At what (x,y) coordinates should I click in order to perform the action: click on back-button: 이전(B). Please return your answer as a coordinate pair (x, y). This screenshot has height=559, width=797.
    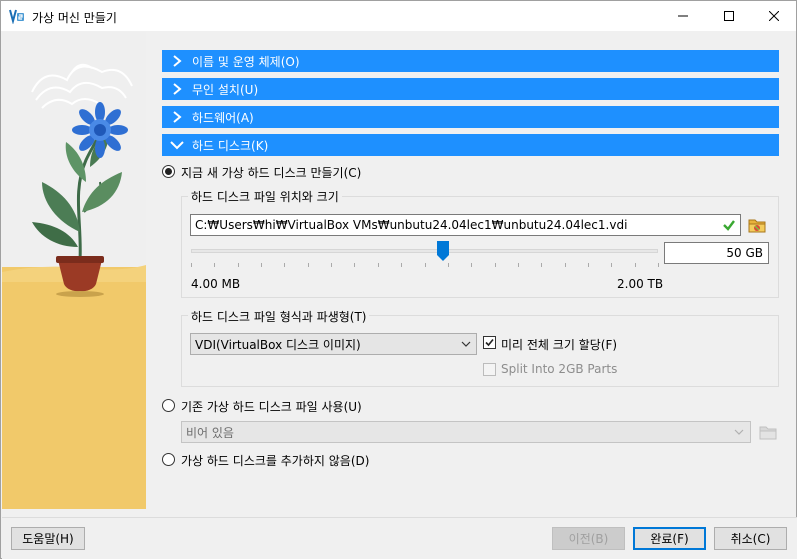
    Looking at the image, I should click on (588, 538).